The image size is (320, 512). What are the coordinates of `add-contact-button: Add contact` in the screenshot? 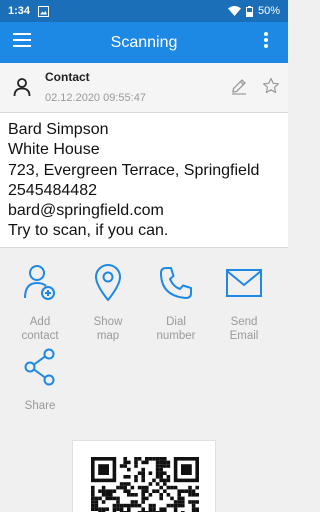 It's located at (40, 302).